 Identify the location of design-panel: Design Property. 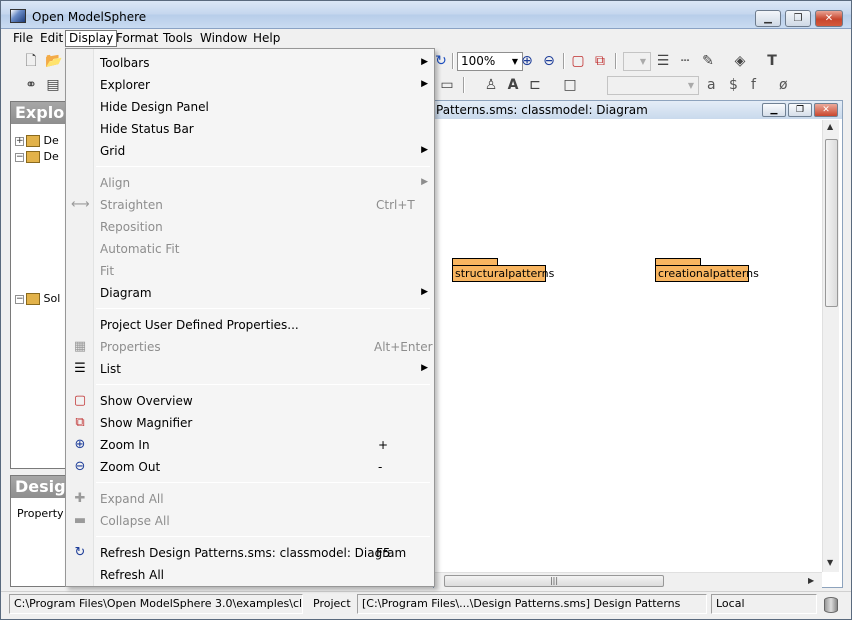
(39, 531).